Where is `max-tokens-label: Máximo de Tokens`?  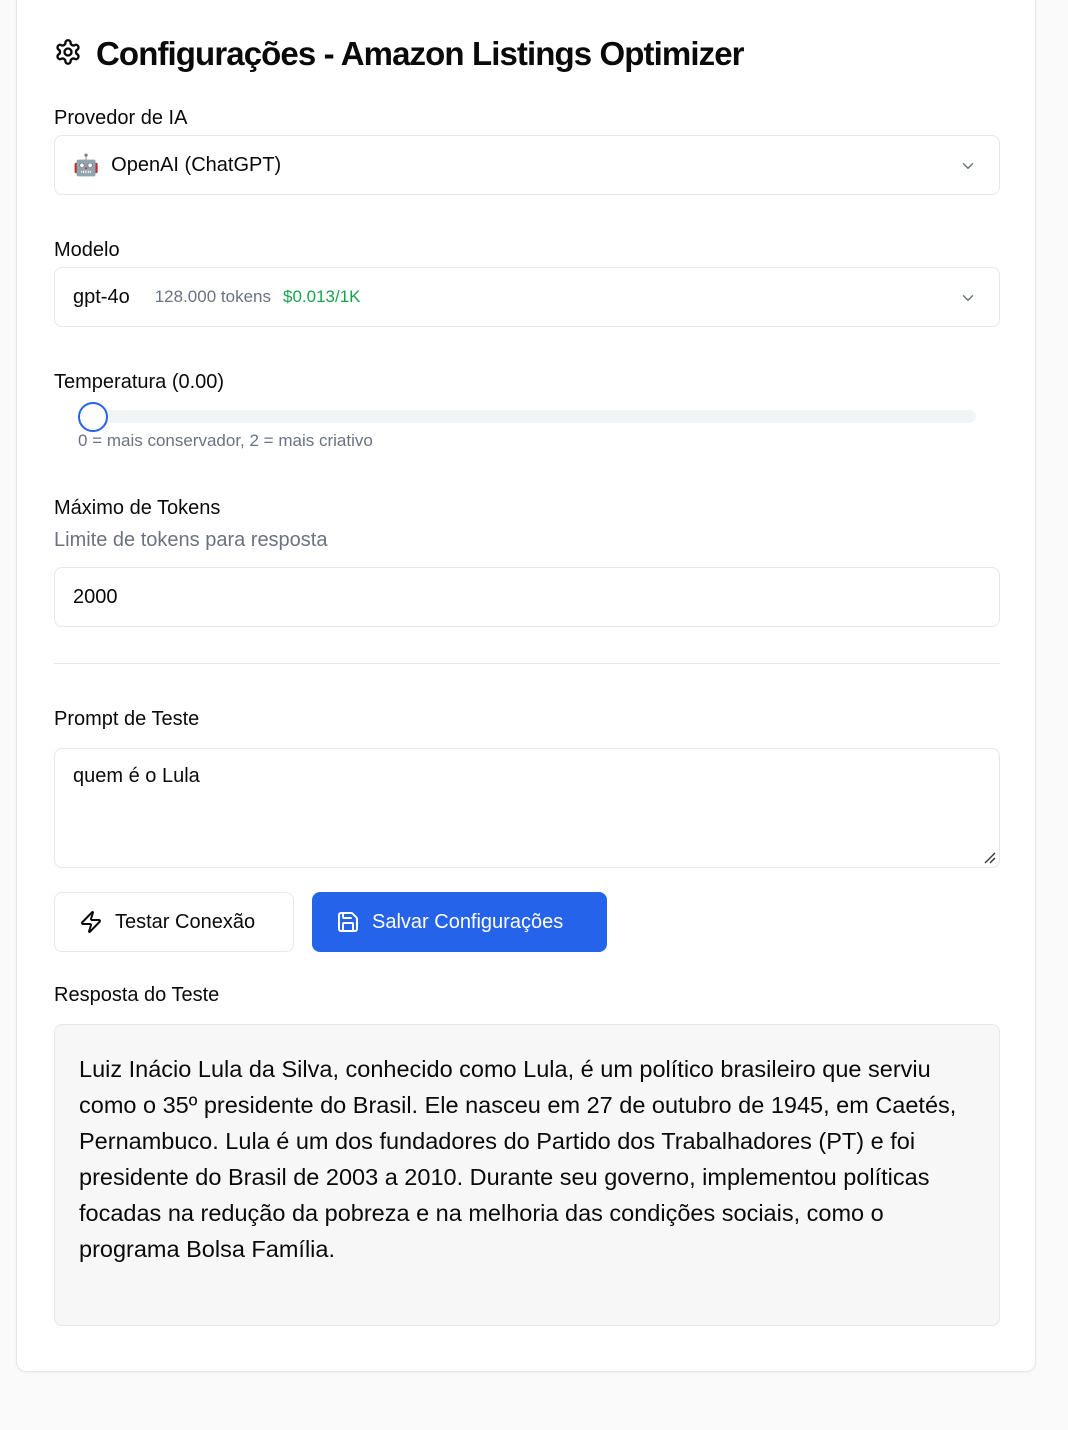
max-tokens-label: Máximo de Tokens is located at coordinates (137, 508).